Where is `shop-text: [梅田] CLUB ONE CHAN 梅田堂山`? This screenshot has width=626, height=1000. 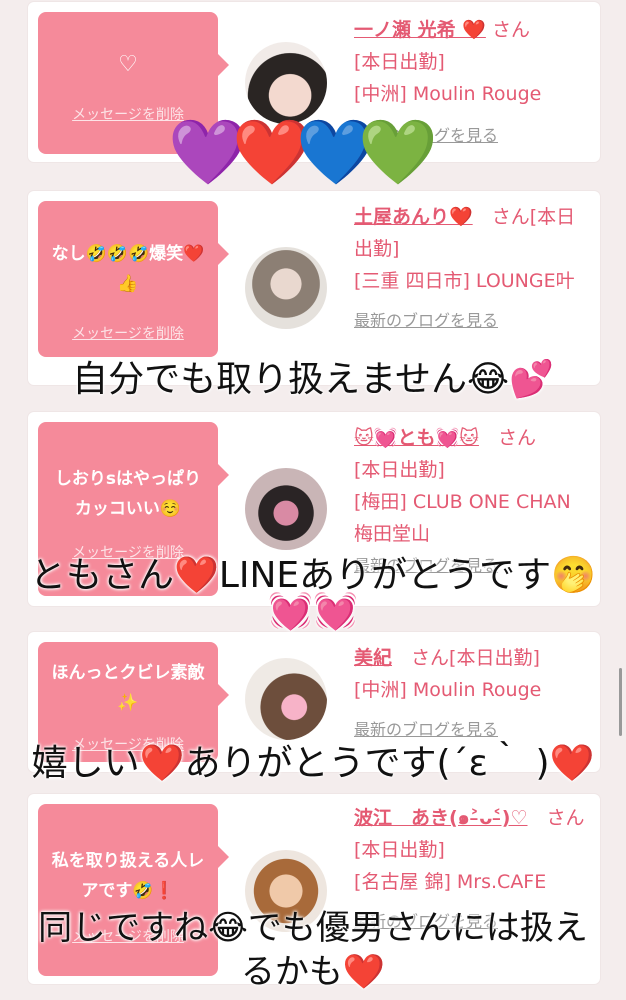
shop-text: [梅田] CLUB ONE CHAN 梅田堂山 is located at coordinates (462, 518).